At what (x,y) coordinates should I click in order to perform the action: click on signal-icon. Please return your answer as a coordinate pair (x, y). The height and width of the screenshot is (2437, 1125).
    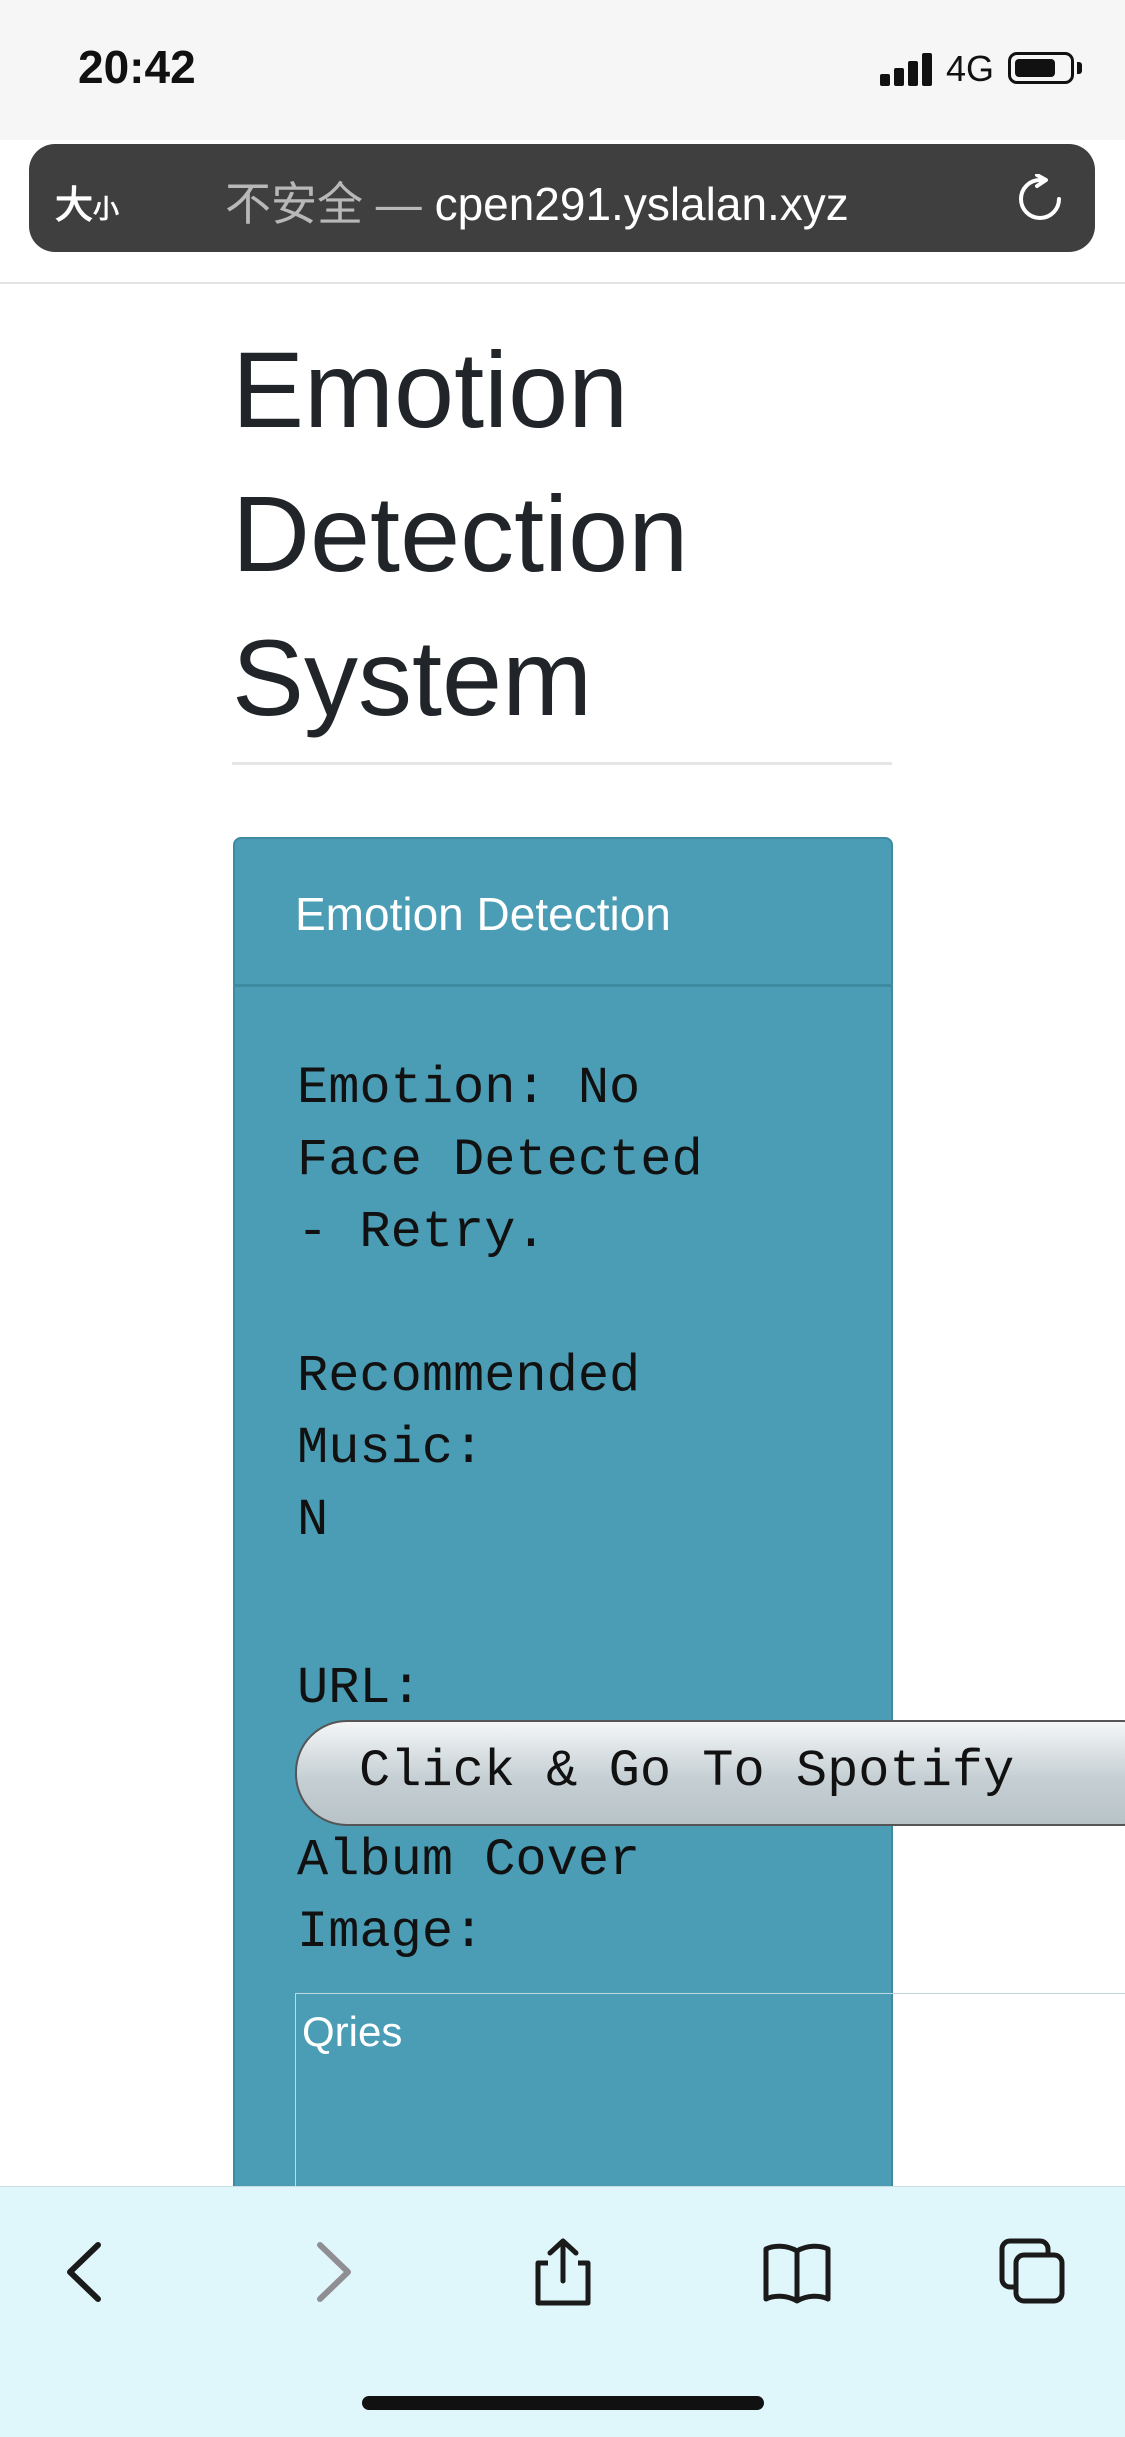
    Looking at the image, I should click on (908, 69).